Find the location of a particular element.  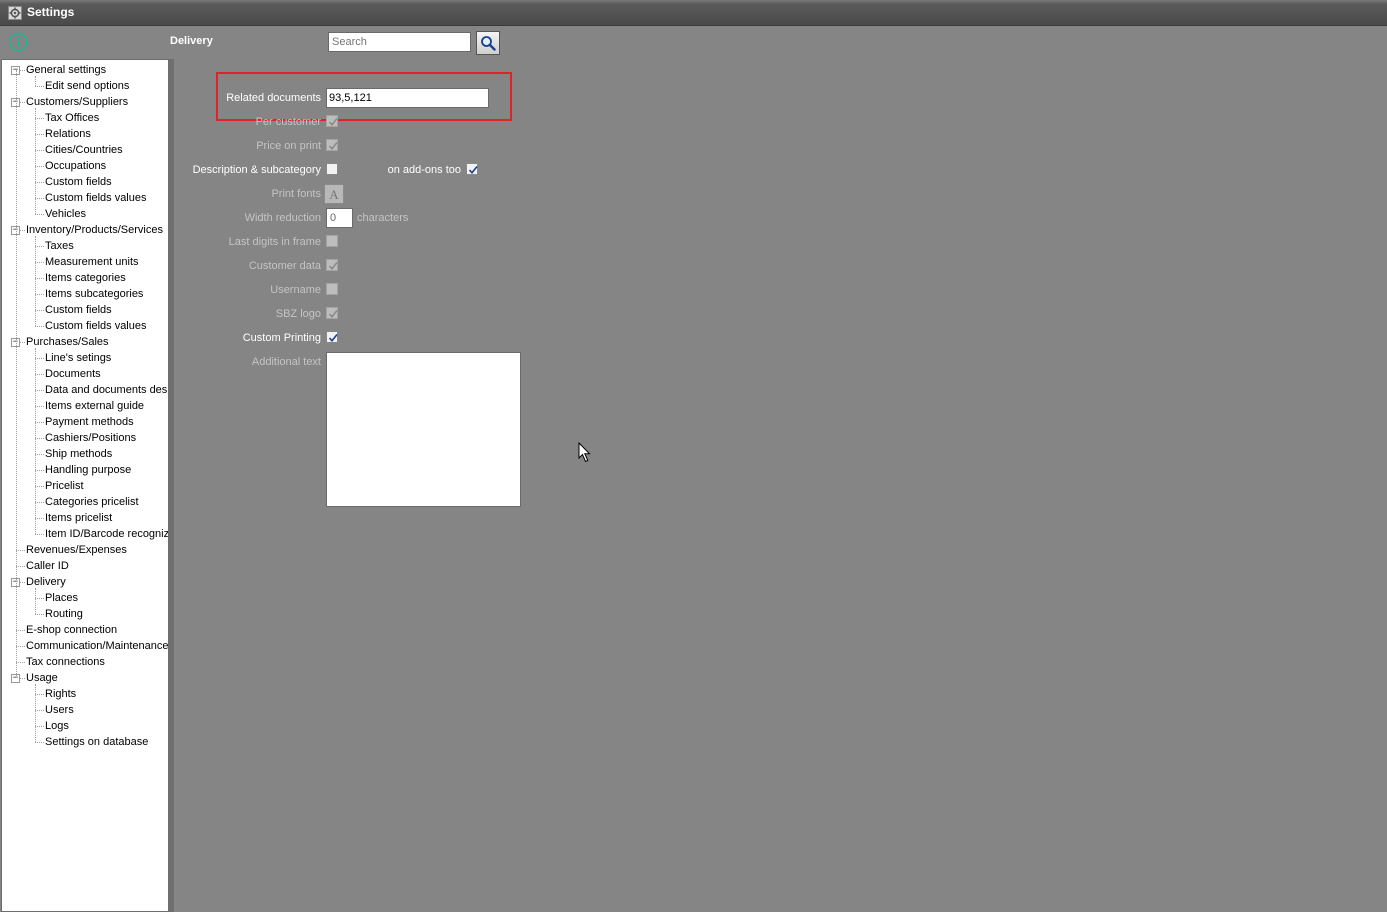

tree-item: Pricelist is located at coordinates (64, 486).